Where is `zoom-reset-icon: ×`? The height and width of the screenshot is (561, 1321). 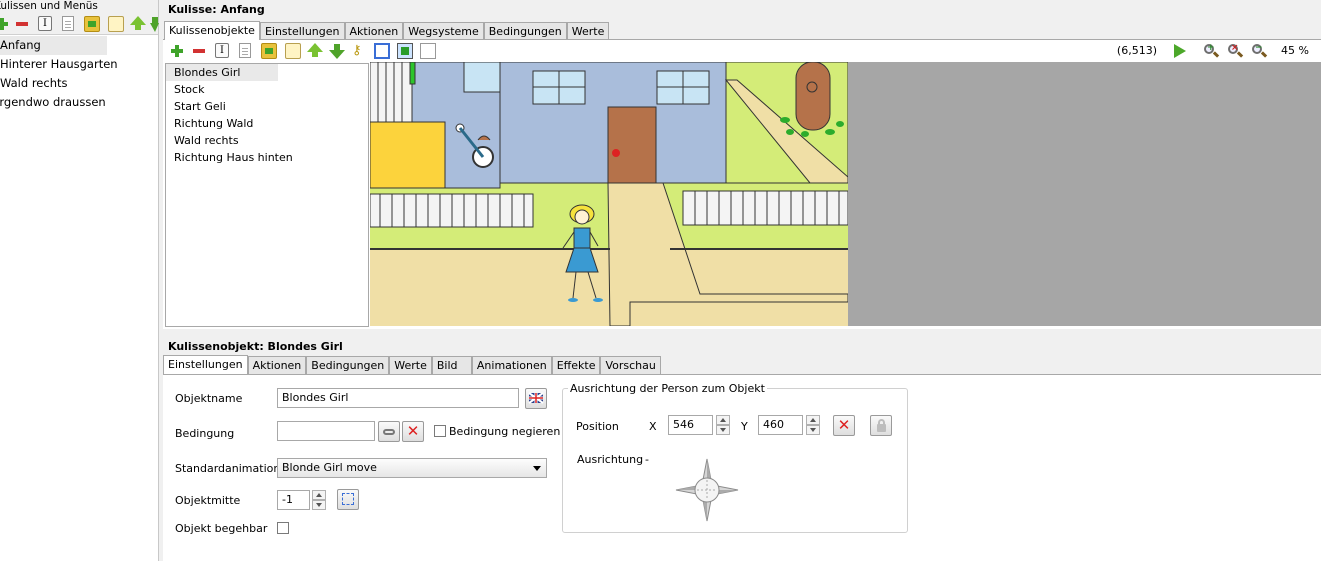 zoom-reset-icon: × is located at coordinates (1235, 51).